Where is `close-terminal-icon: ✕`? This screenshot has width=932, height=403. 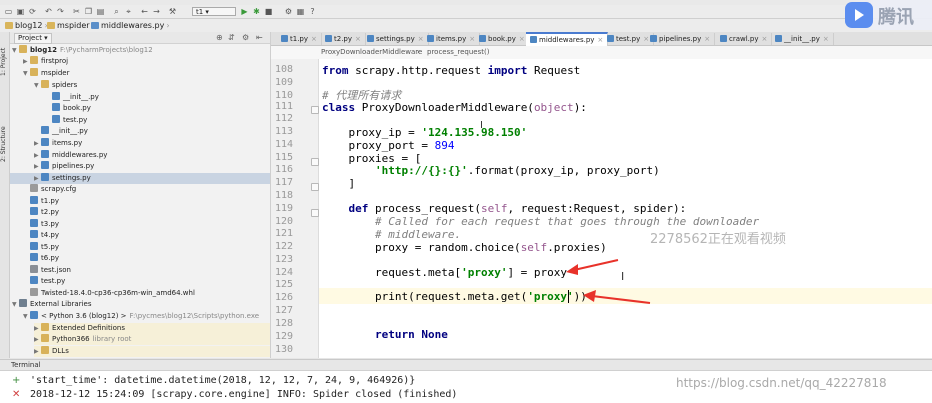
close-terminal-icon: ✕ is located at coordinates (16, 395).